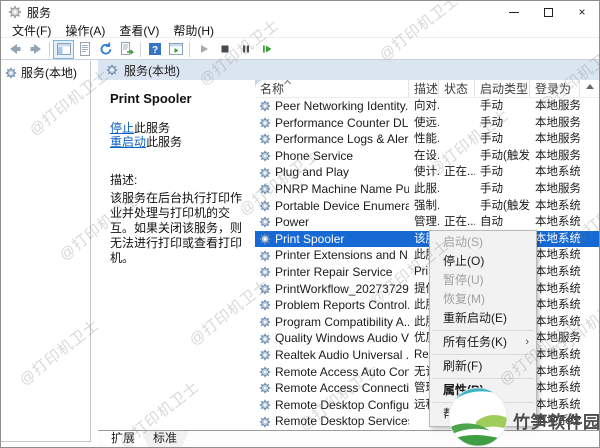 Image resolution: width=600 pixels, height=448 pixels. I want to click on service-row-pnrp-machine-name-pu-: PNRP Machine Name Pu... 此服... 手动 本地服务, so click(427, 189).